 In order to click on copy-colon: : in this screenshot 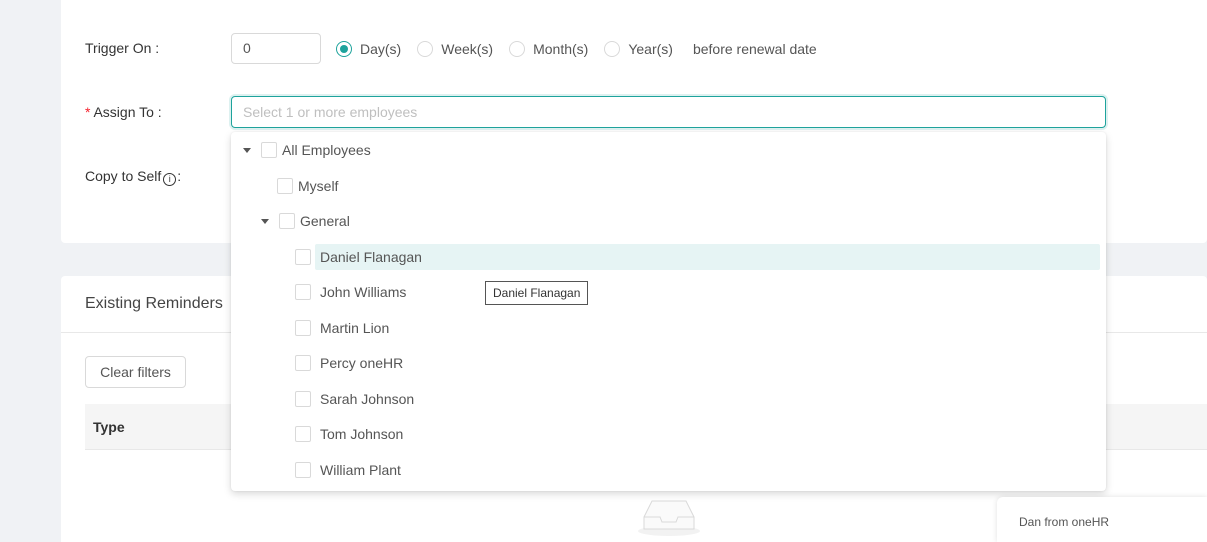, I will do `click(179, 176)`.